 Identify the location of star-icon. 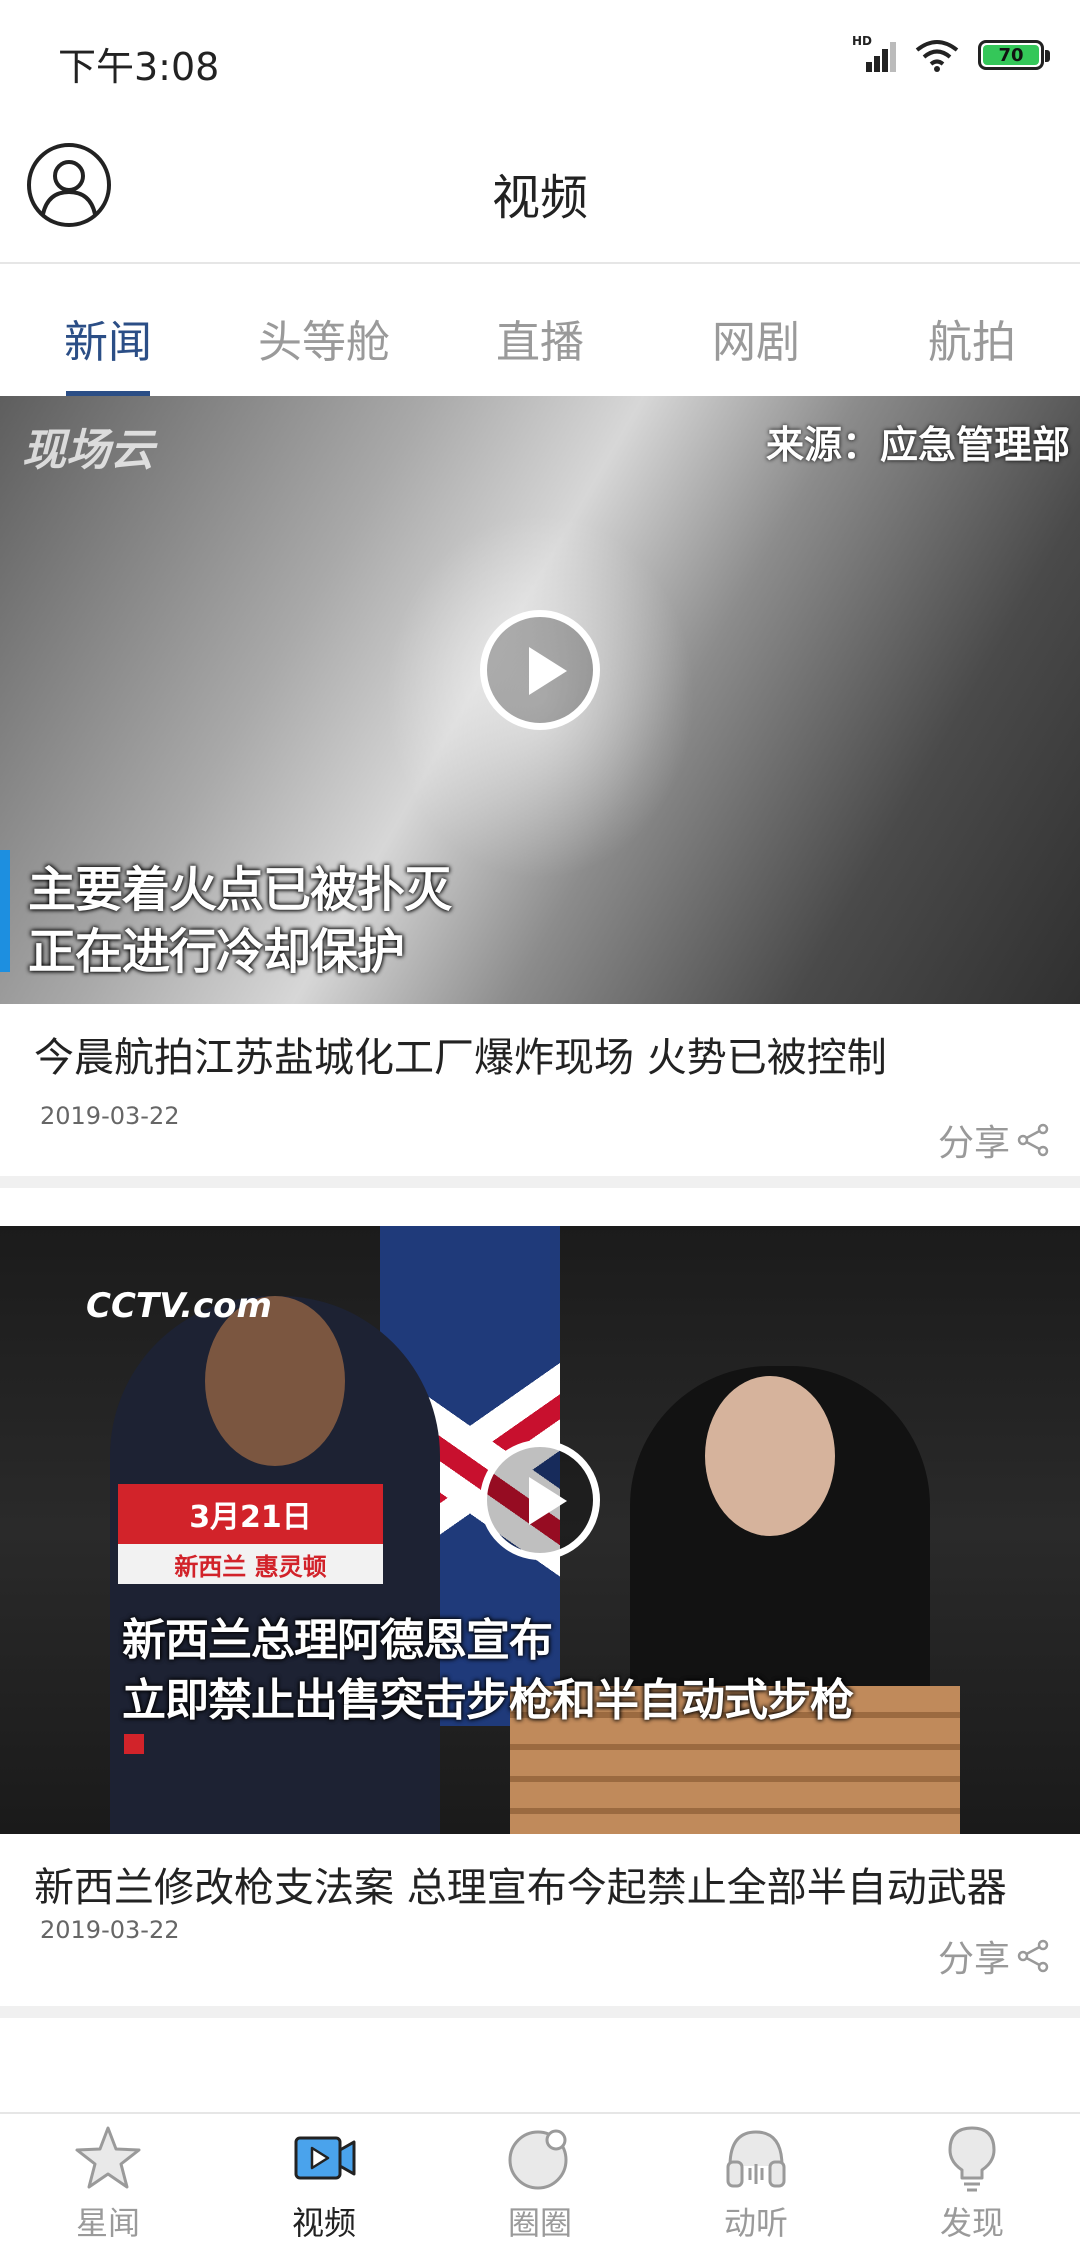
(108, 2157).